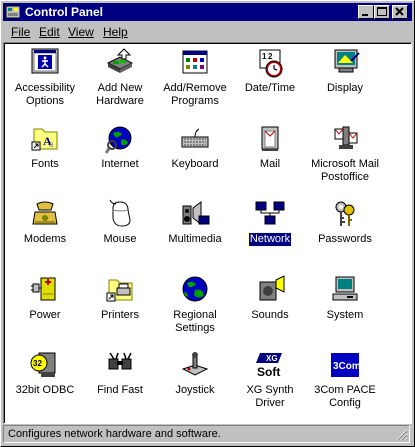  I want to click on item-keyboard: Keyboard, so click(195, 147).